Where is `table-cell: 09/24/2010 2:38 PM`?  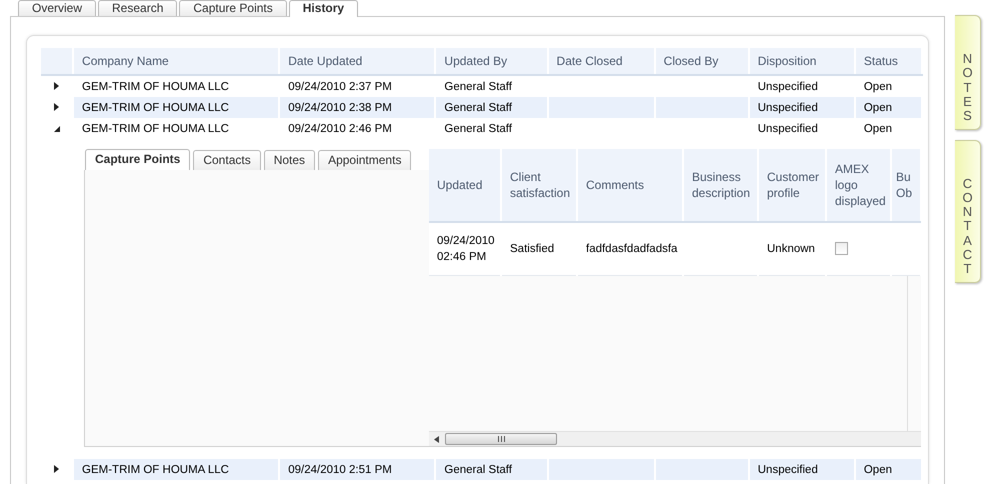 table-cell: 09/24/2010 2:38 PM is located at coordinates (340, 108).